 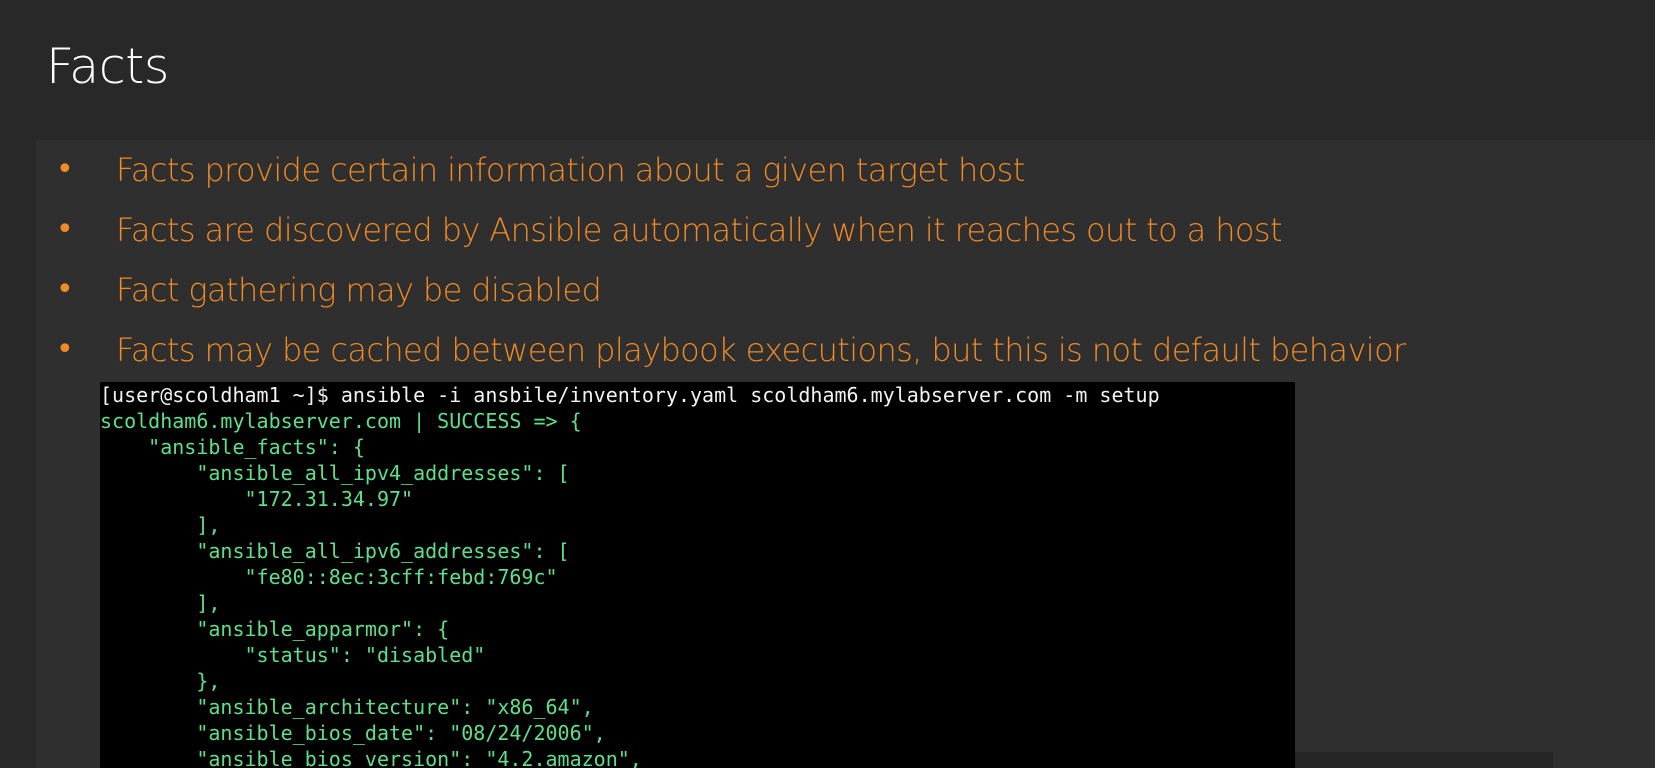 What do you see at coordinates (335, 473) in the screenshot?
I see `terminal-output-line: "ansible_all_ipv4_addresses": [` at bounding box center [335, 473].